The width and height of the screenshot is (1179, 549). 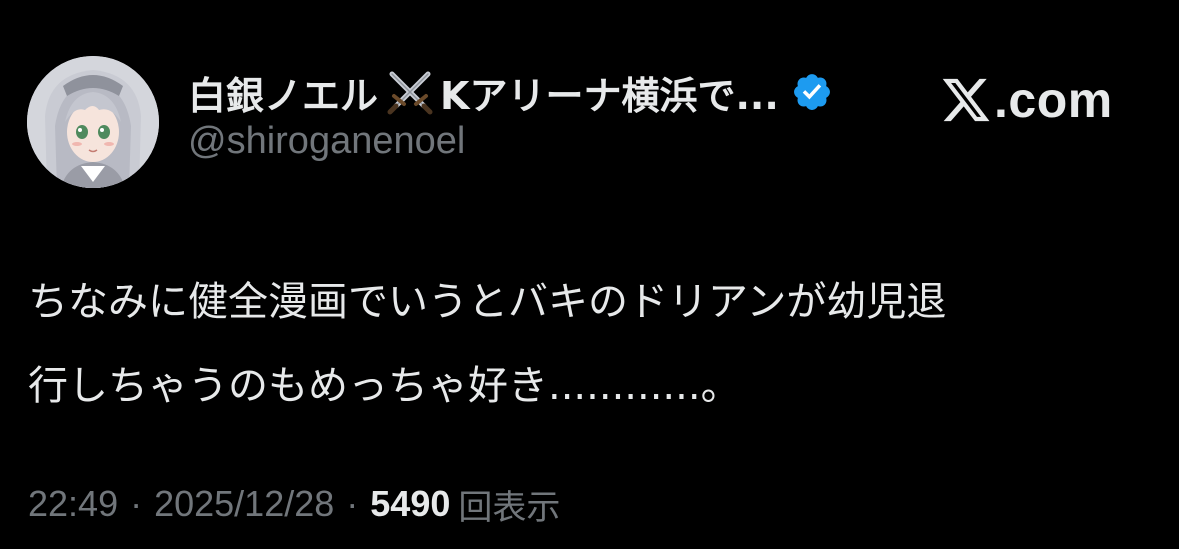 I want to click on author-handle: @shiroganenoel, so click(x=326, y=141).